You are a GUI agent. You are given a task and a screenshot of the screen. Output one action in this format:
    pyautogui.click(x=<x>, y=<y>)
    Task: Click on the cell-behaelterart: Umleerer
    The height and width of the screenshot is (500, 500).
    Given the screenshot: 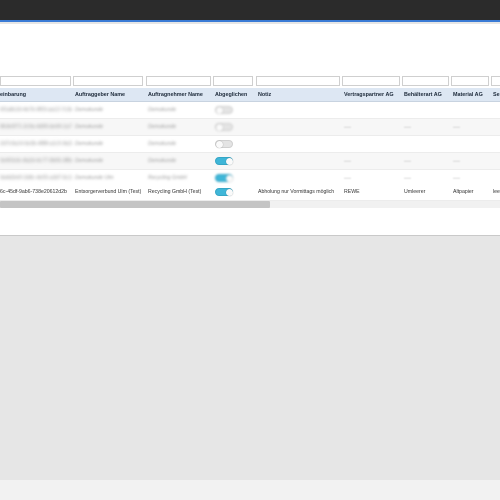 What is the action you would take?
    pyautogui.click(x=415, y=192)
    